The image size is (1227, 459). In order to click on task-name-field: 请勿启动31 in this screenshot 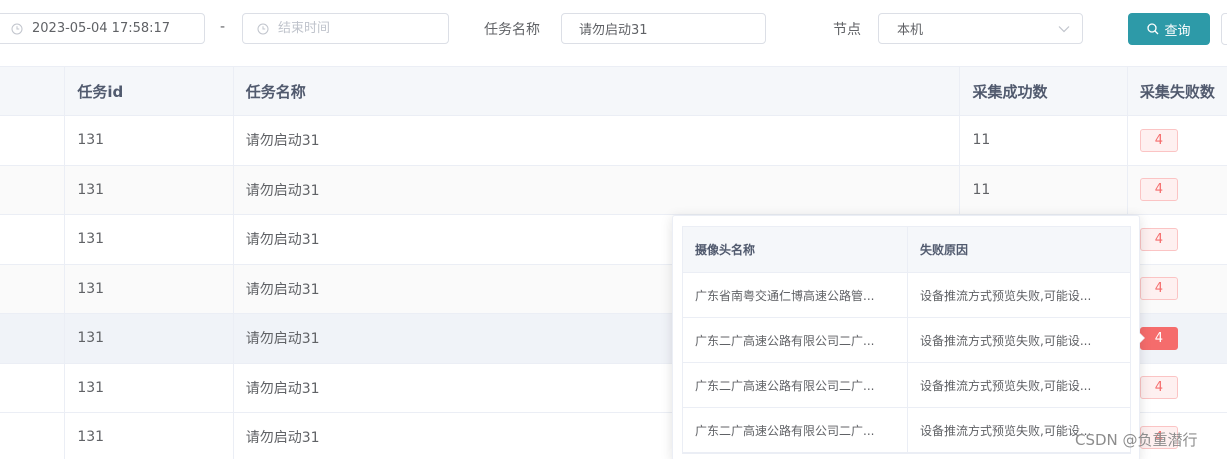, I will do `click(663, 28)`.